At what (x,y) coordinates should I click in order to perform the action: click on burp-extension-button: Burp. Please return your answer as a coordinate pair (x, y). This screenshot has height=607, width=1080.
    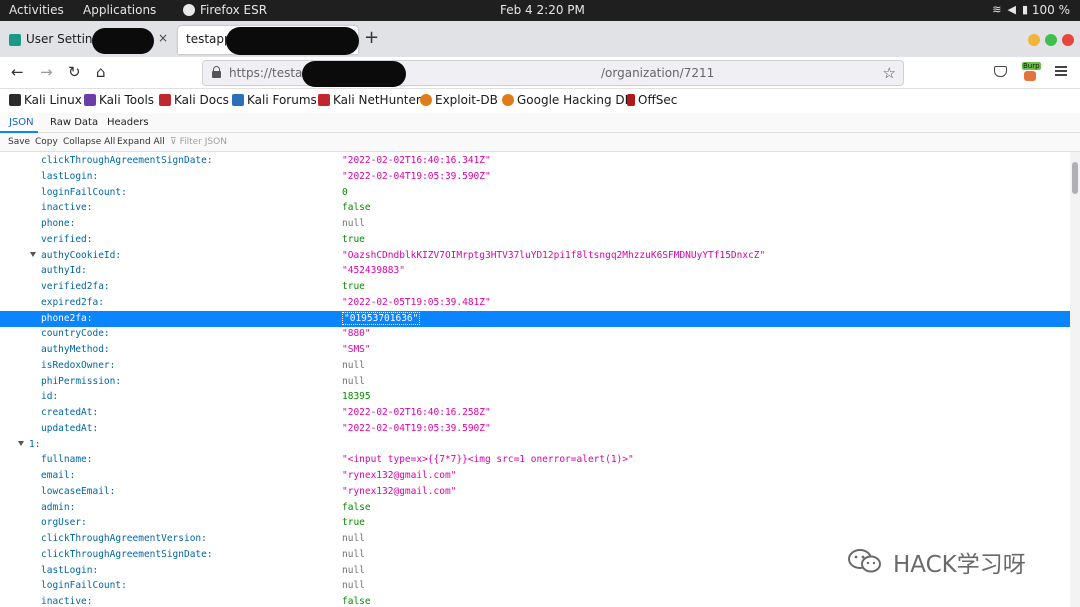
    Looking at the image, I should click on (1031, 72).